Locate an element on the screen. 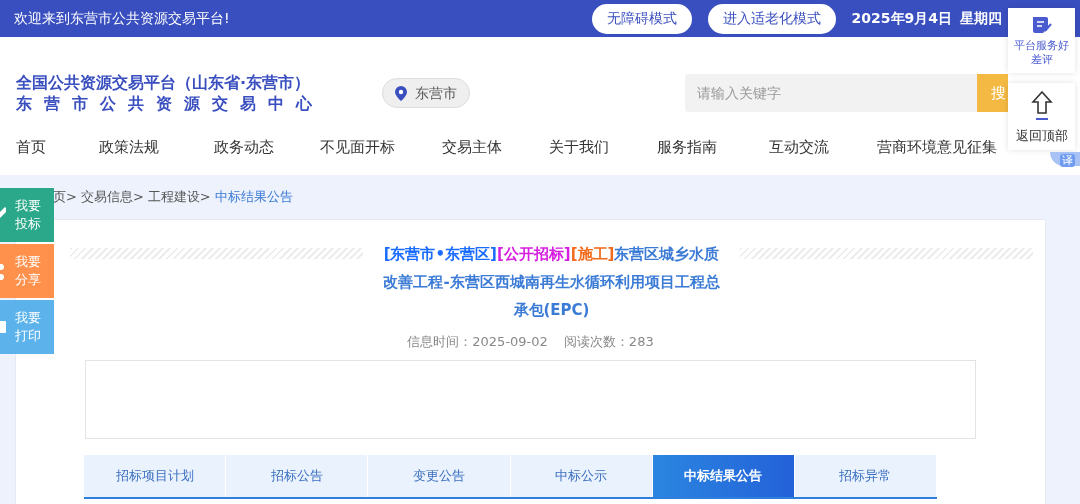  meta-text: 阅读次数：283 is located at coordinates (608, 342).